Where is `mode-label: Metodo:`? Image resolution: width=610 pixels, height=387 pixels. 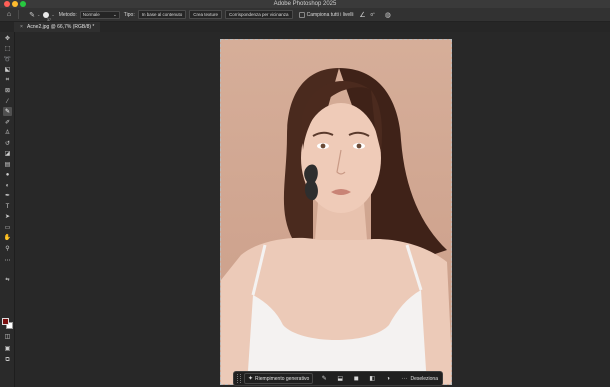 mode-label: Metodo: is located at coordinates (67, 14).